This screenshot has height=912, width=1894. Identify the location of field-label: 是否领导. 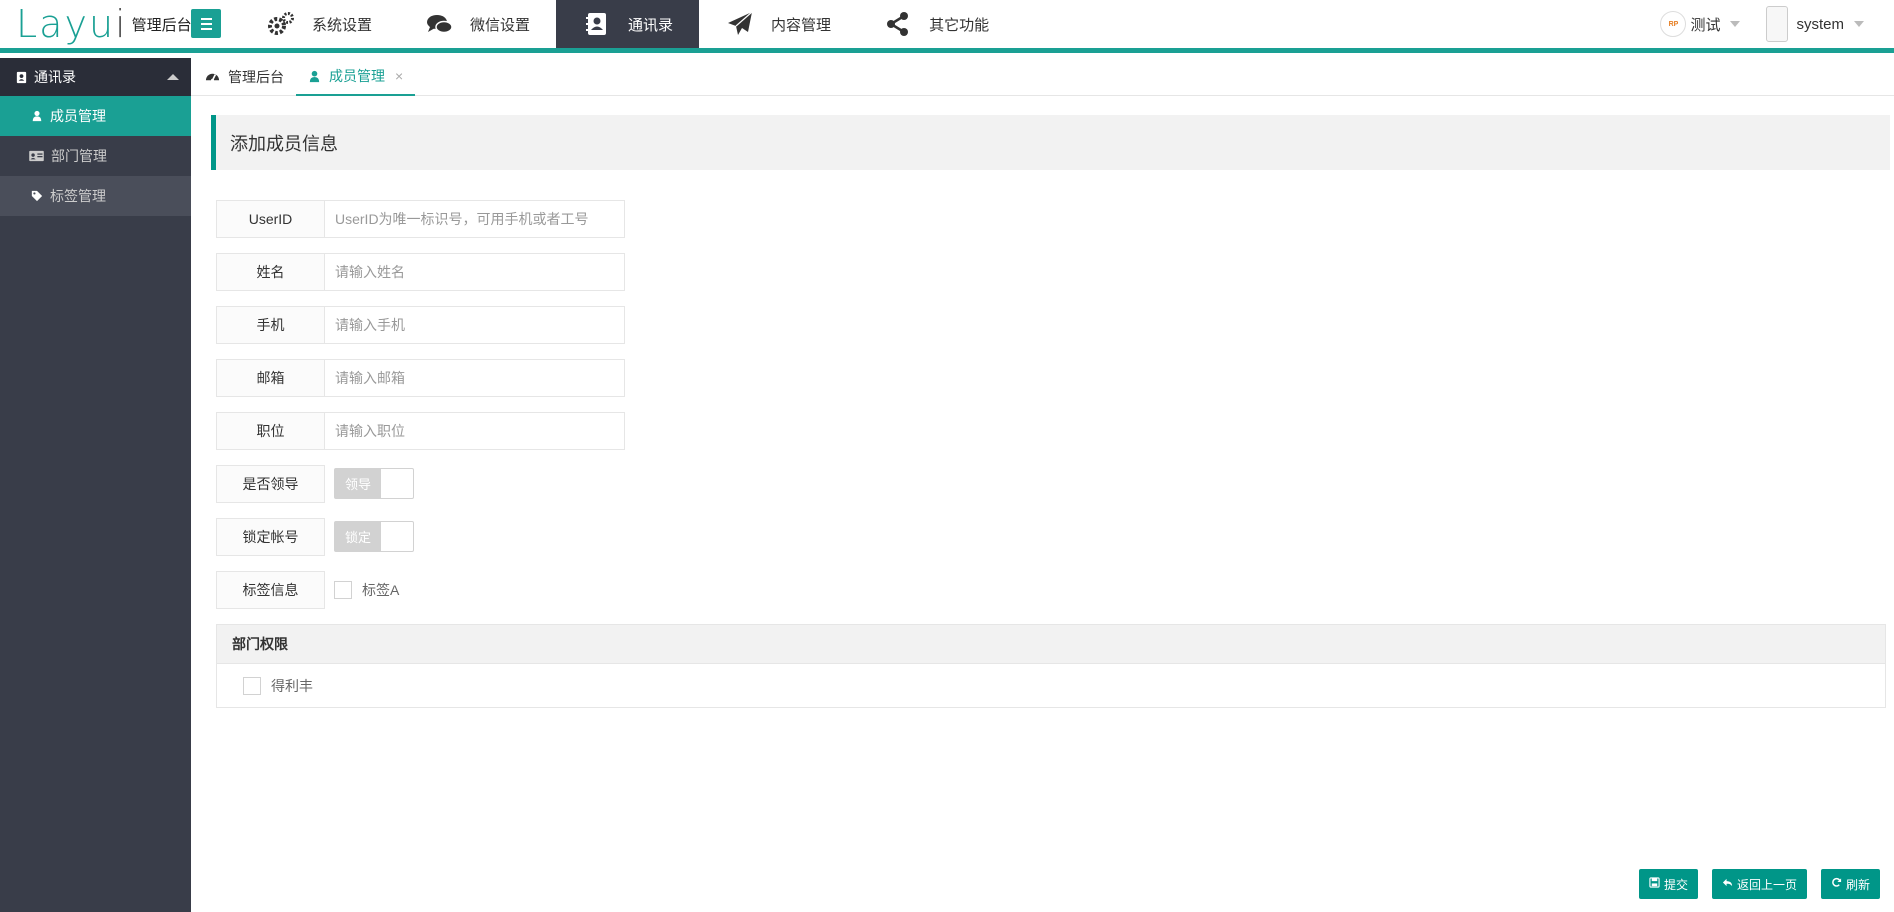
(270, 484).